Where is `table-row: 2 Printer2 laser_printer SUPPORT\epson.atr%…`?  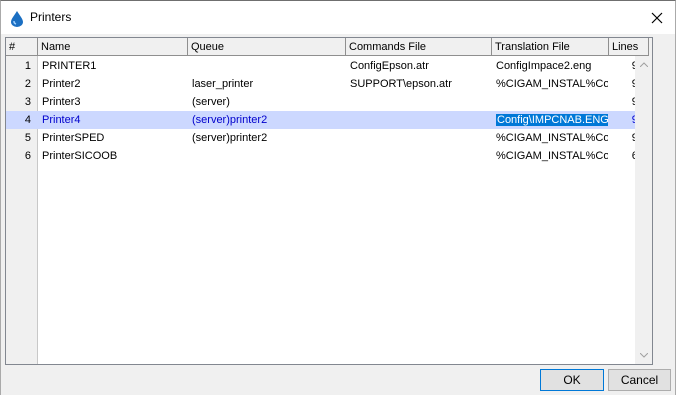 table-row: 2 Printer2 laser_printer SUPPORT\epson.atr%… is located at coordinates (328, 84).